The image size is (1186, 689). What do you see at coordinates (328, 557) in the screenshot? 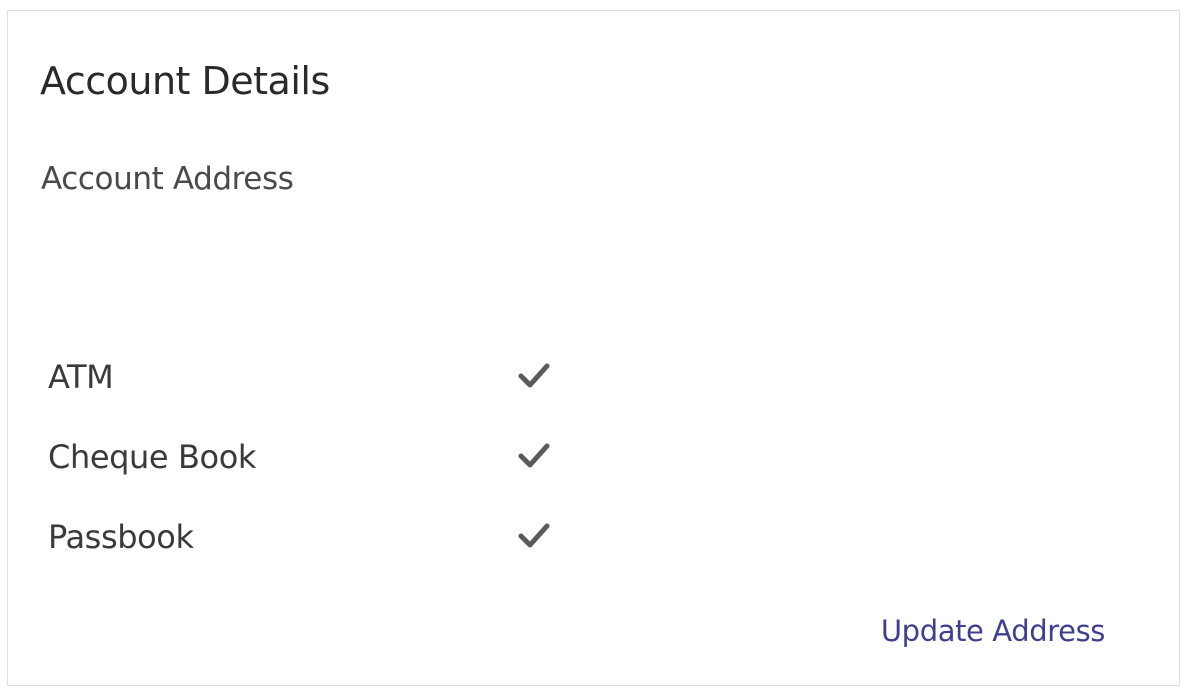
I see `feature-row-passbook: Passbook` at bounding box center [328, 557].